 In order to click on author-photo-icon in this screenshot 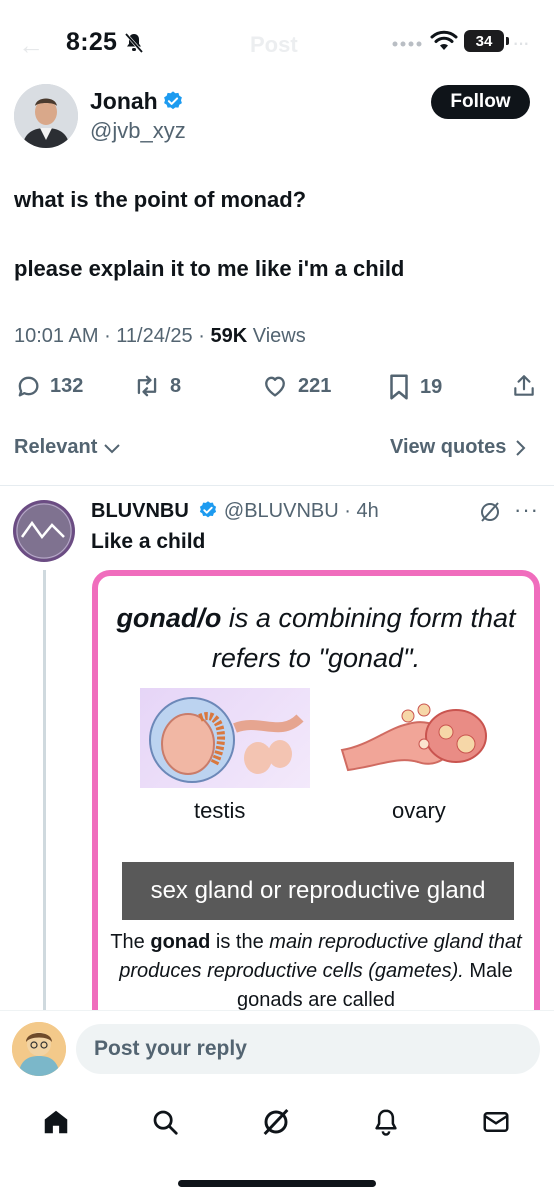, I will do `click(46, 116)`.